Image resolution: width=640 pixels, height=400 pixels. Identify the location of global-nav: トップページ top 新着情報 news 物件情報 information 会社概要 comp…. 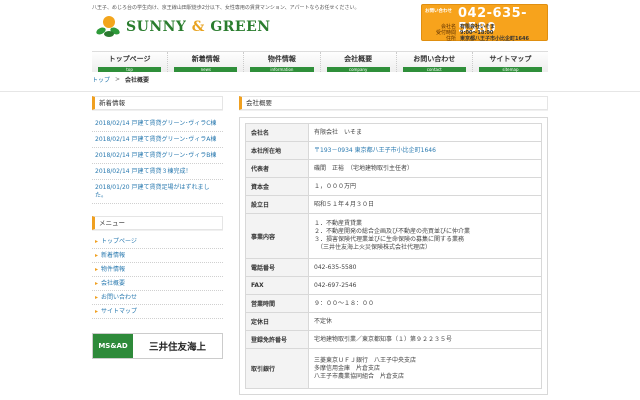
(320, 61).